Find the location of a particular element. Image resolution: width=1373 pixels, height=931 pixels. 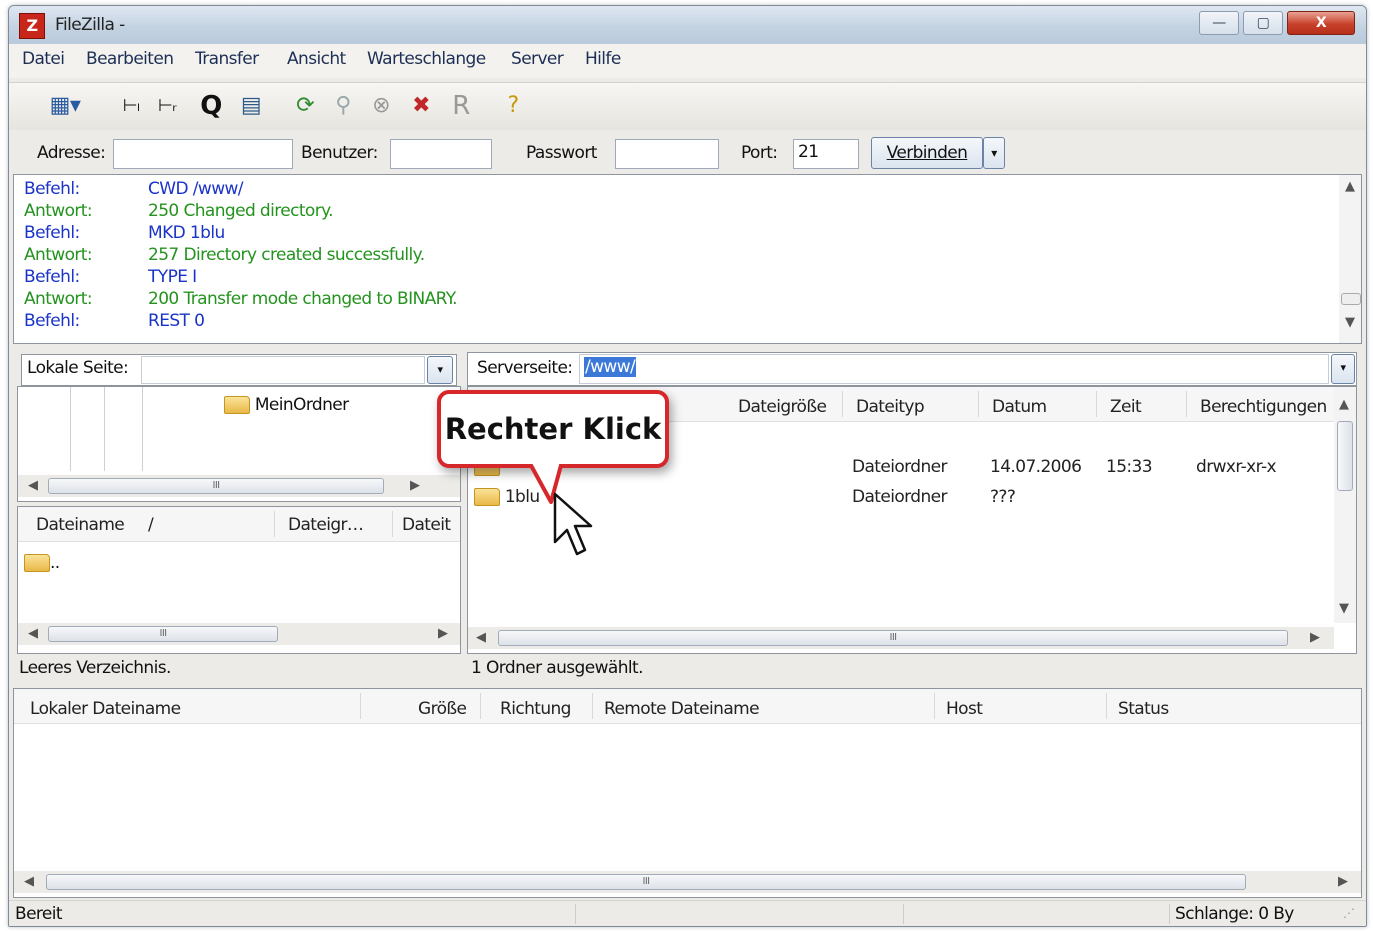

remote-status: 1 Ordner ausgewählt. is located at coordinates (557, 668).